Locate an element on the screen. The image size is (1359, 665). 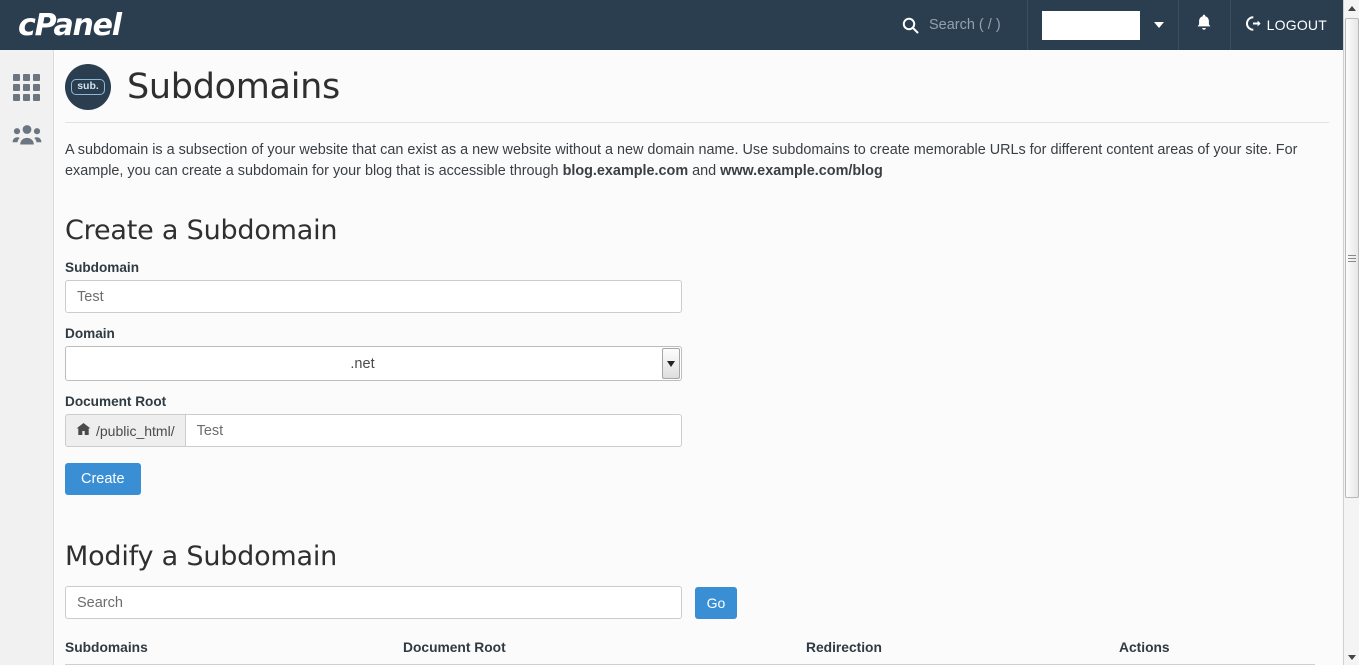
subdomain-field-label: Subdomain is located at coordinates (102, 267).